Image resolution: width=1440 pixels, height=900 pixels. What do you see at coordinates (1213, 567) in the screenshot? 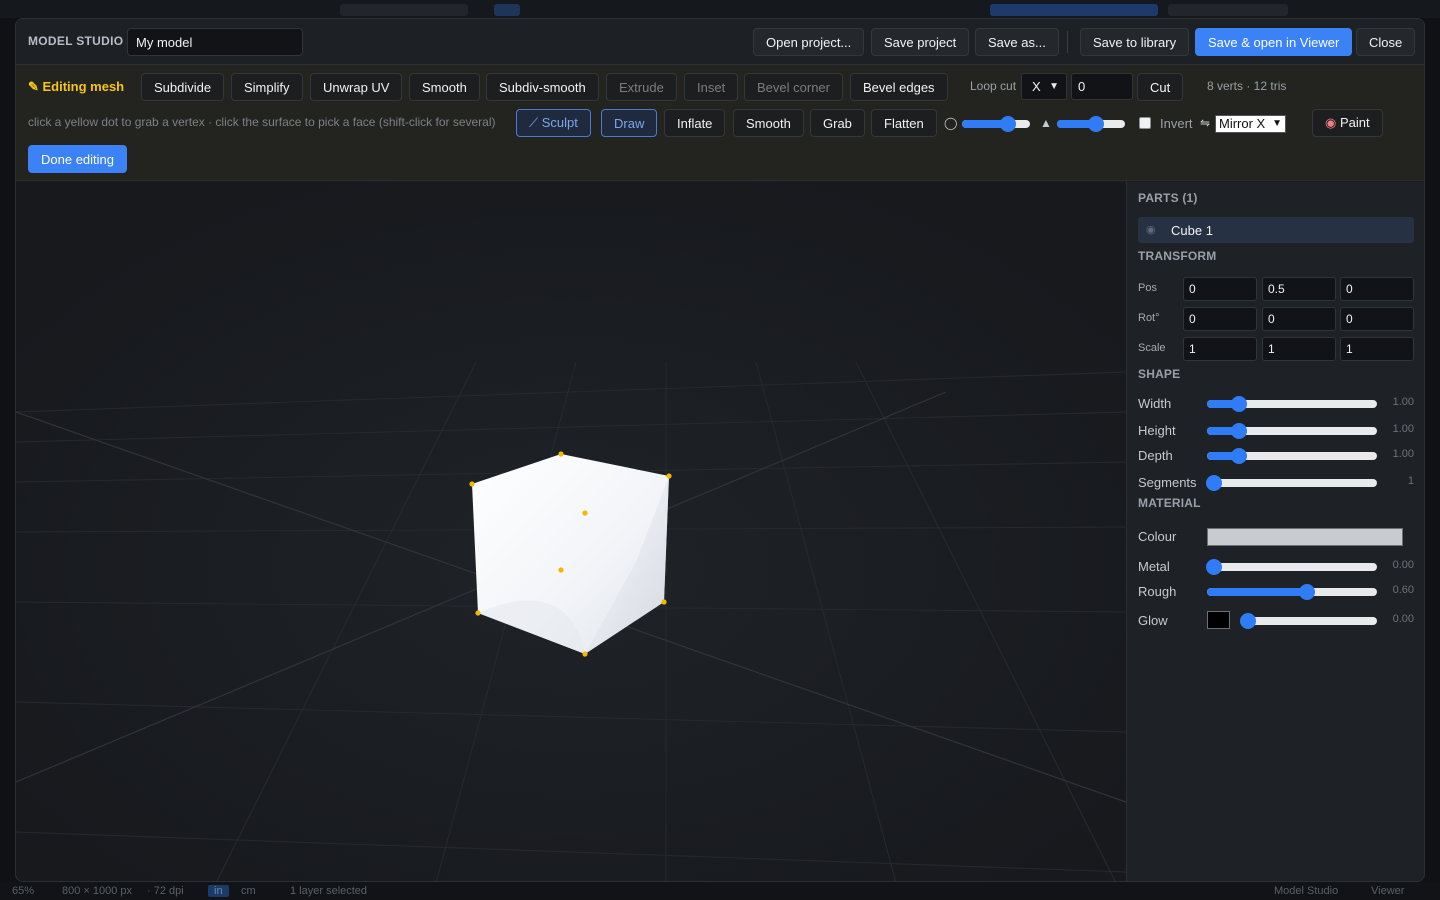
I see `metal-thumb` at bounding box center [1213, 567].